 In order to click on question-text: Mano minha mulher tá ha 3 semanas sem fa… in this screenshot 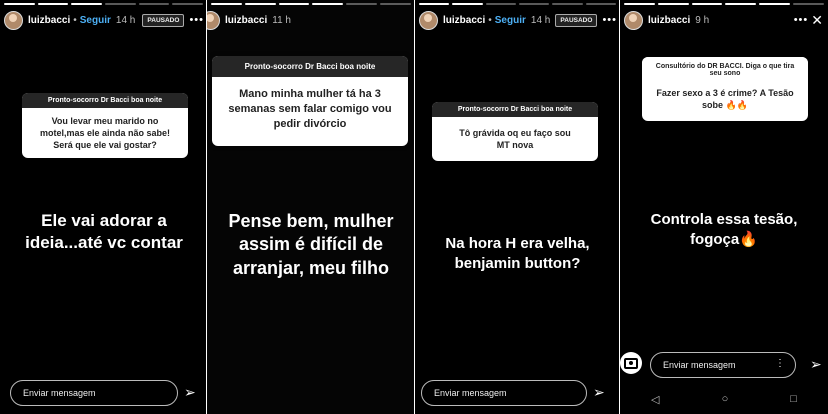, I will do `click(310, 109)`.